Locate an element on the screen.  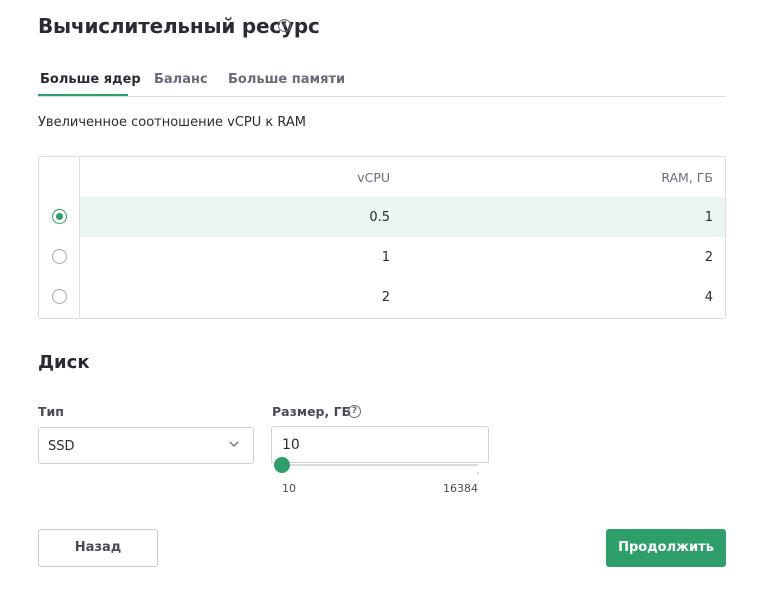
radio-button-selected is located at coordinates (59, 216).